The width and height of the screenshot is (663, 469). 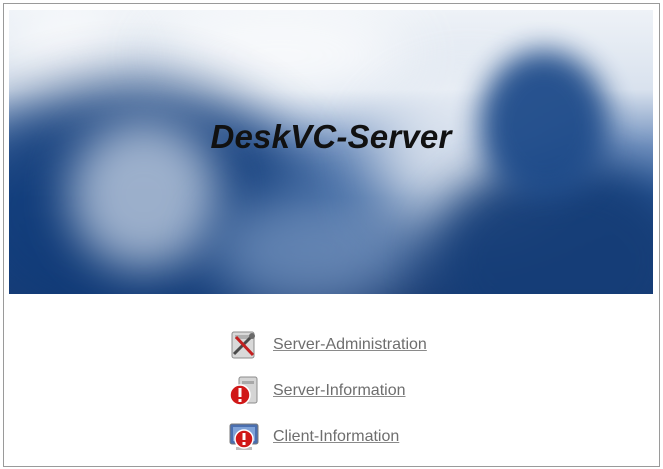 What do you see at coordinates (309, 242) in the screenshot?
I see `banner-photo-shape` at bounding box center [309, 242].